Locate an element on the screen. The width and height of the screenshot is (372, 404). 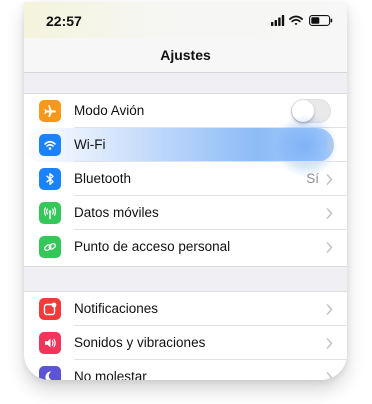
settings-row-wifi: Wi-Fi is located at coordinates (185, 146).